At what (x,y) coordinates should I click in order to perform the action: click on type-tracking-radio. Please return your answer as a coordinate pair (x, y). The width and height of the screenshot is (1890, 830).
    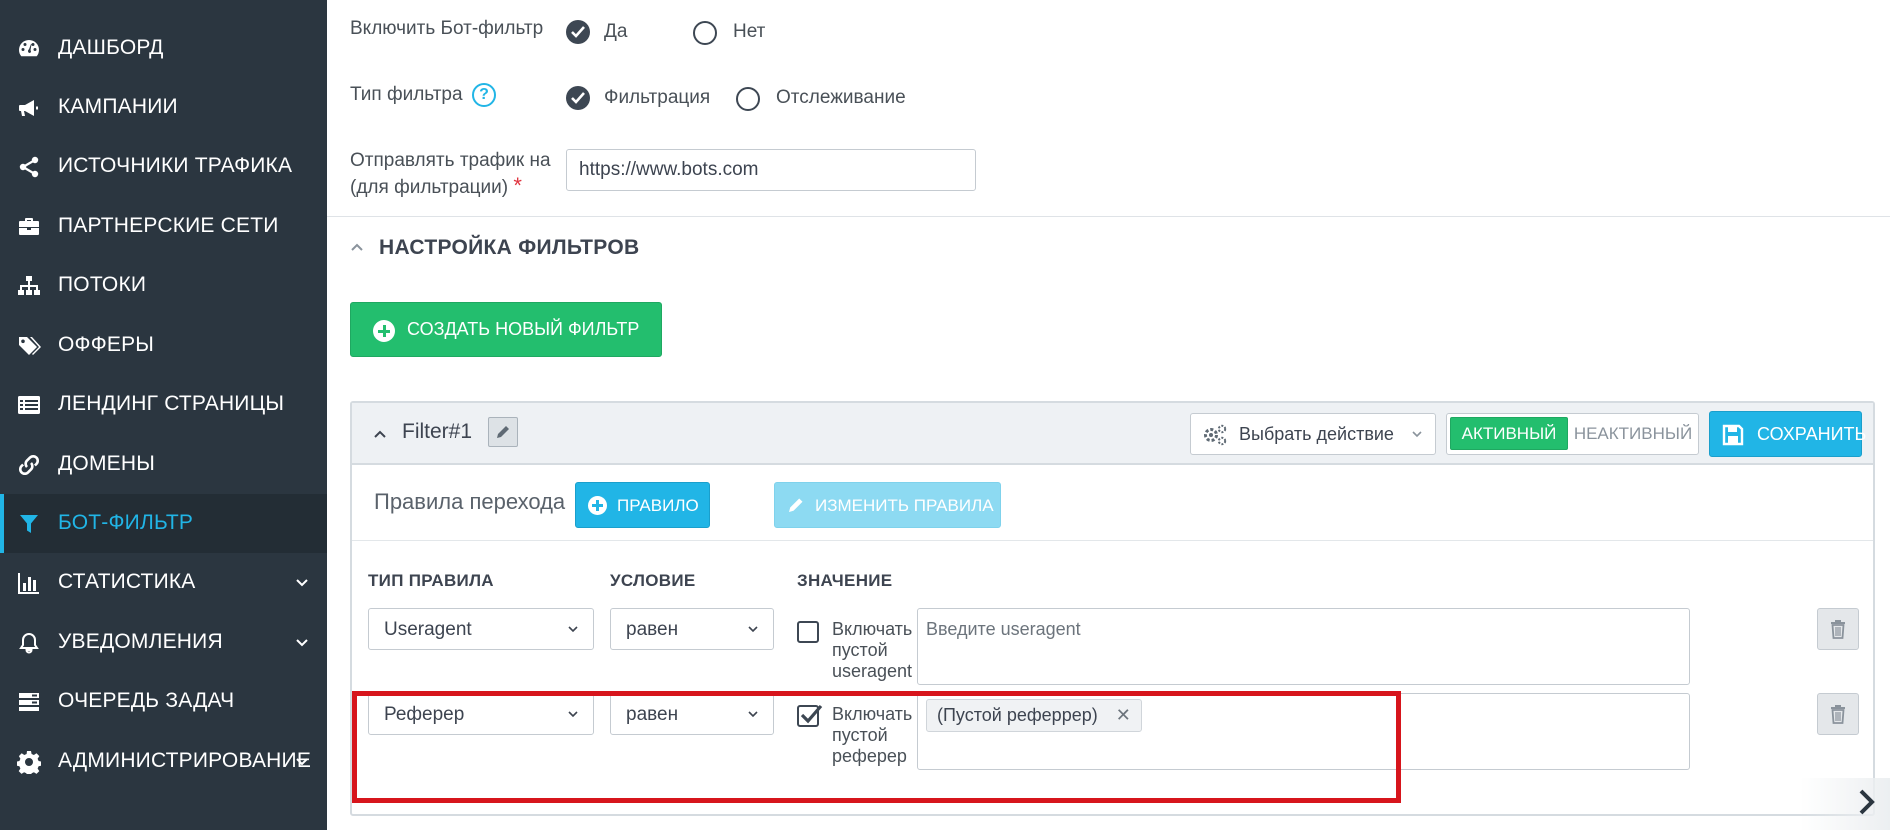
    Looking at the image, I should click on (748, 99).